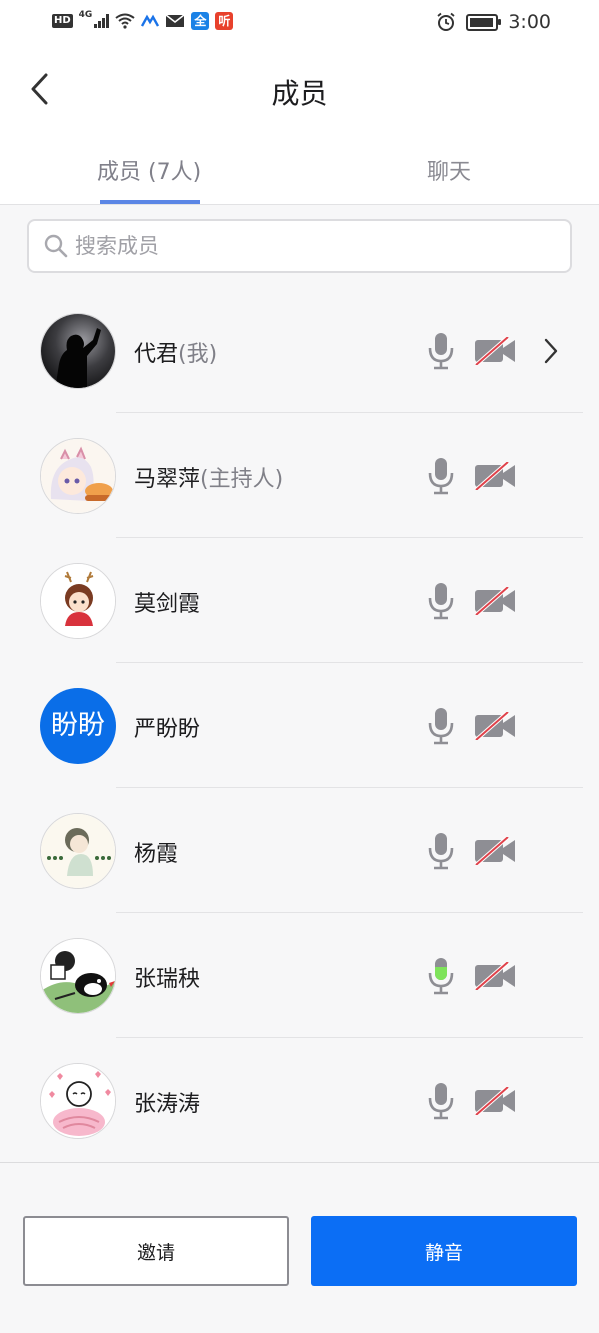  Describe the element at coordinates (242, 479) in the screenshot. I see `member-role: (主持人)` at that location.